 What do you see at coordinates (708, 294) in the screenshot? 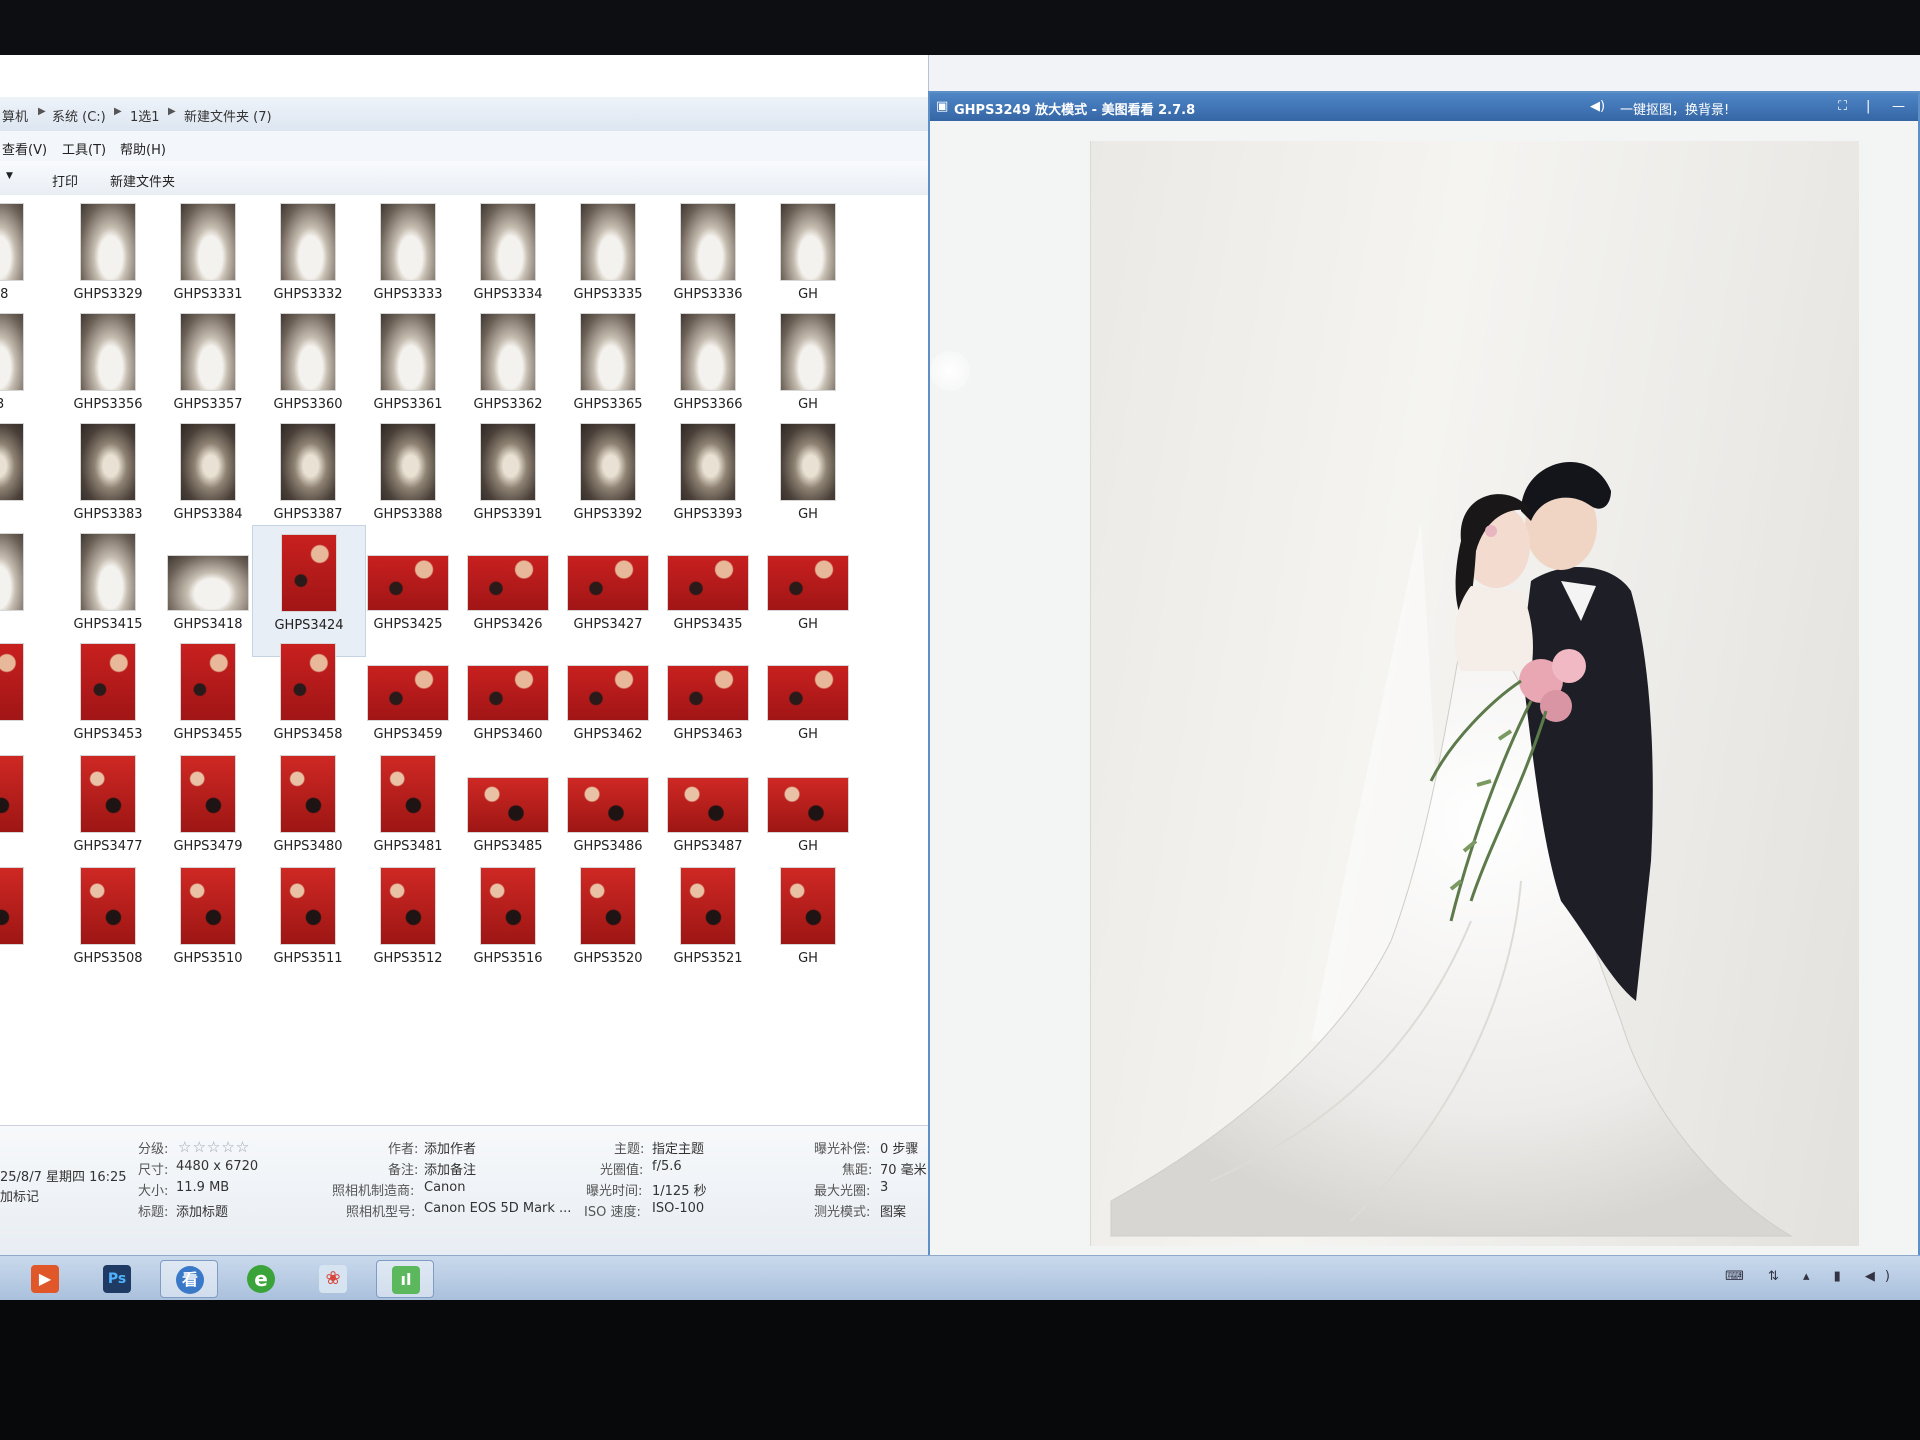
I see `thumbnail-filename: GHPS3336` at bounding box center [708, 294].